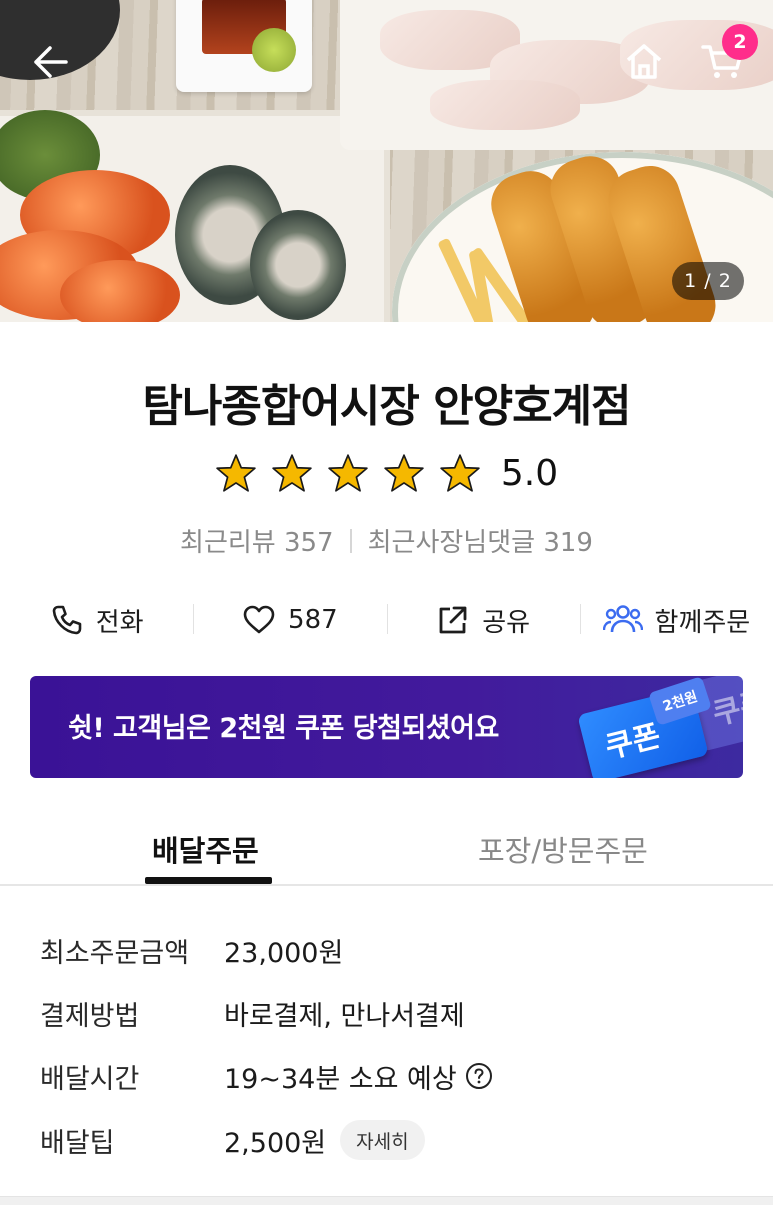 This screenshot has height=1205, width=773. Describe the element at coordinates (386, 1200) in the screenshot. I see `section-divider` at that location.